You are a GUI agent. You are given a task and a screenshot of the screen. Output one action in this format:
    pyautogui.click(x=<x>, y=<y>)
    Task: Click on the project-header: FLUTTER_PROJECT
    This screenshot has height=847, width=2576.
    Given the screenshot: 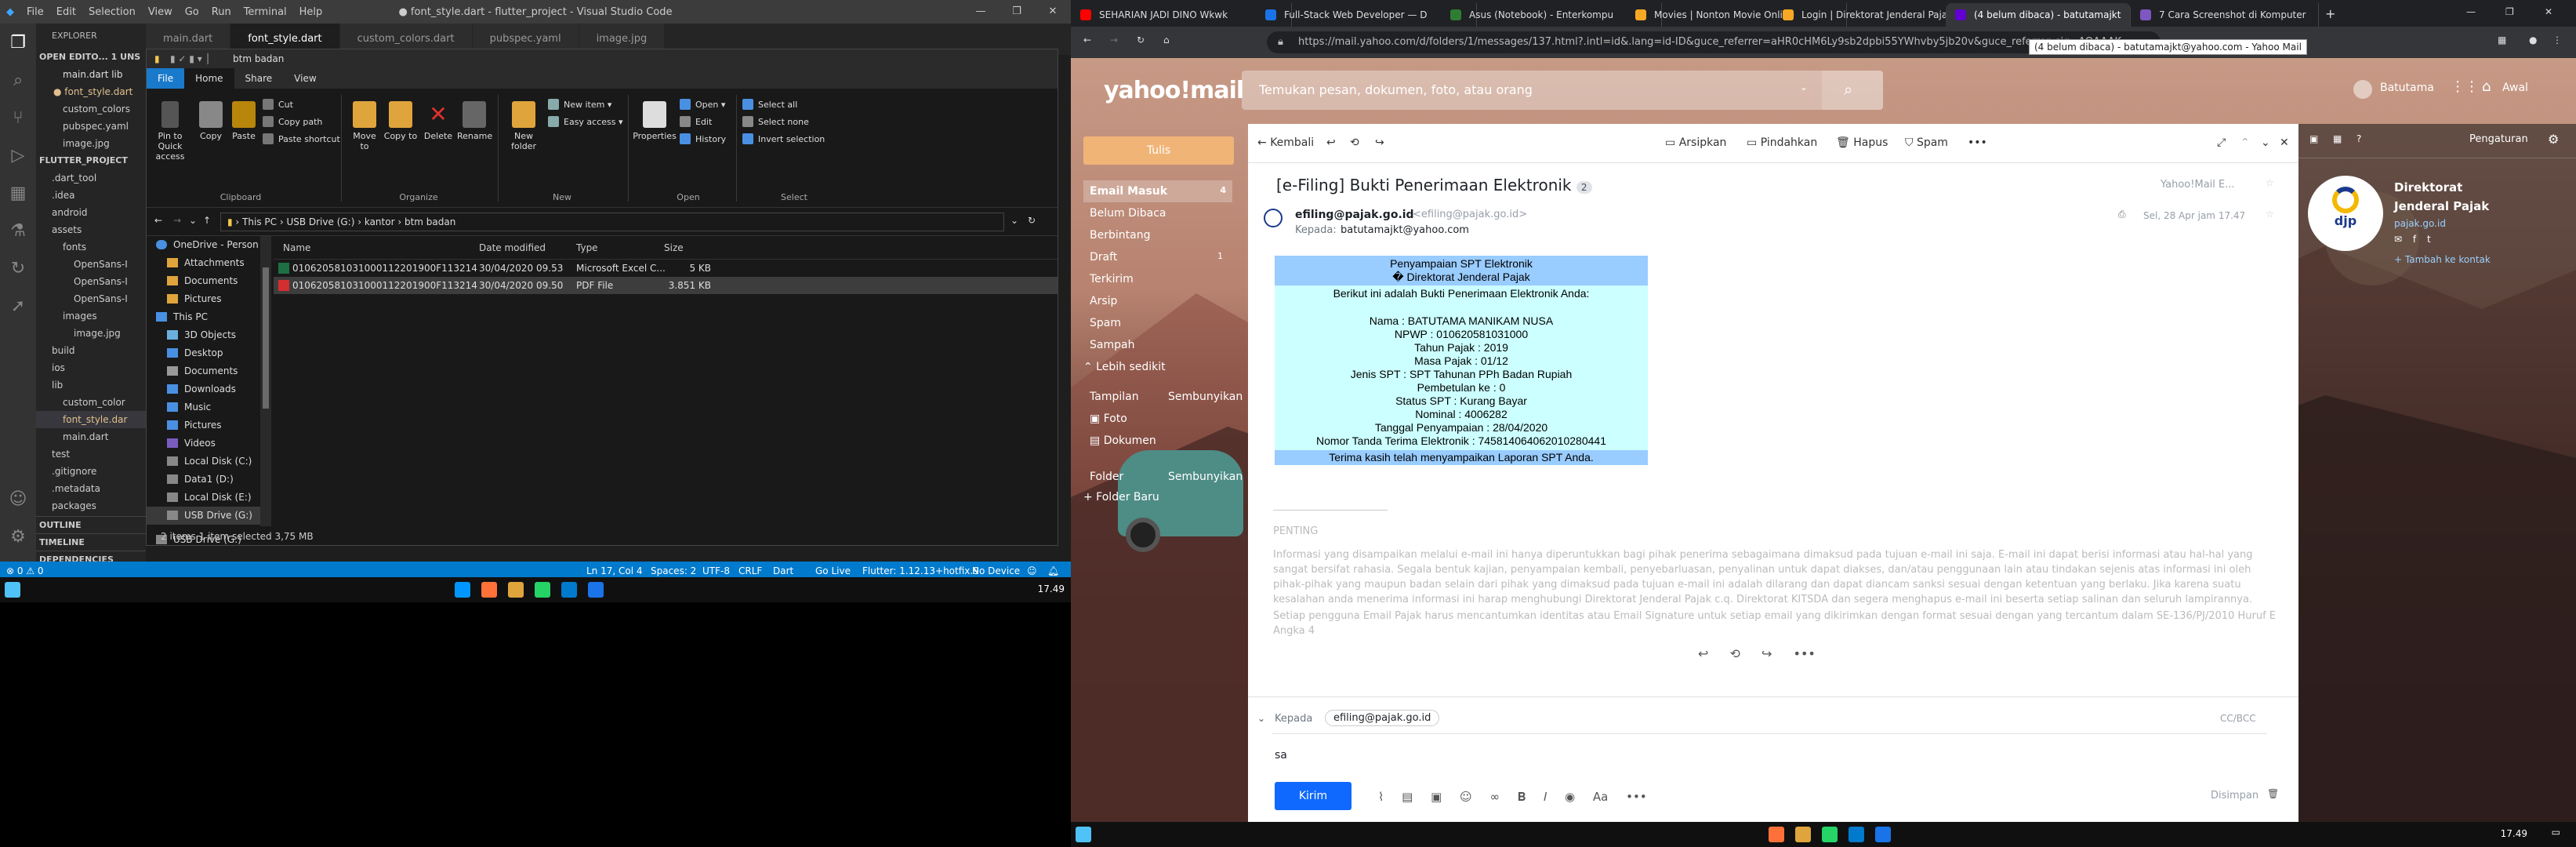 What is the action you would take?
    pyautogui.click(x=91, y=160)
    